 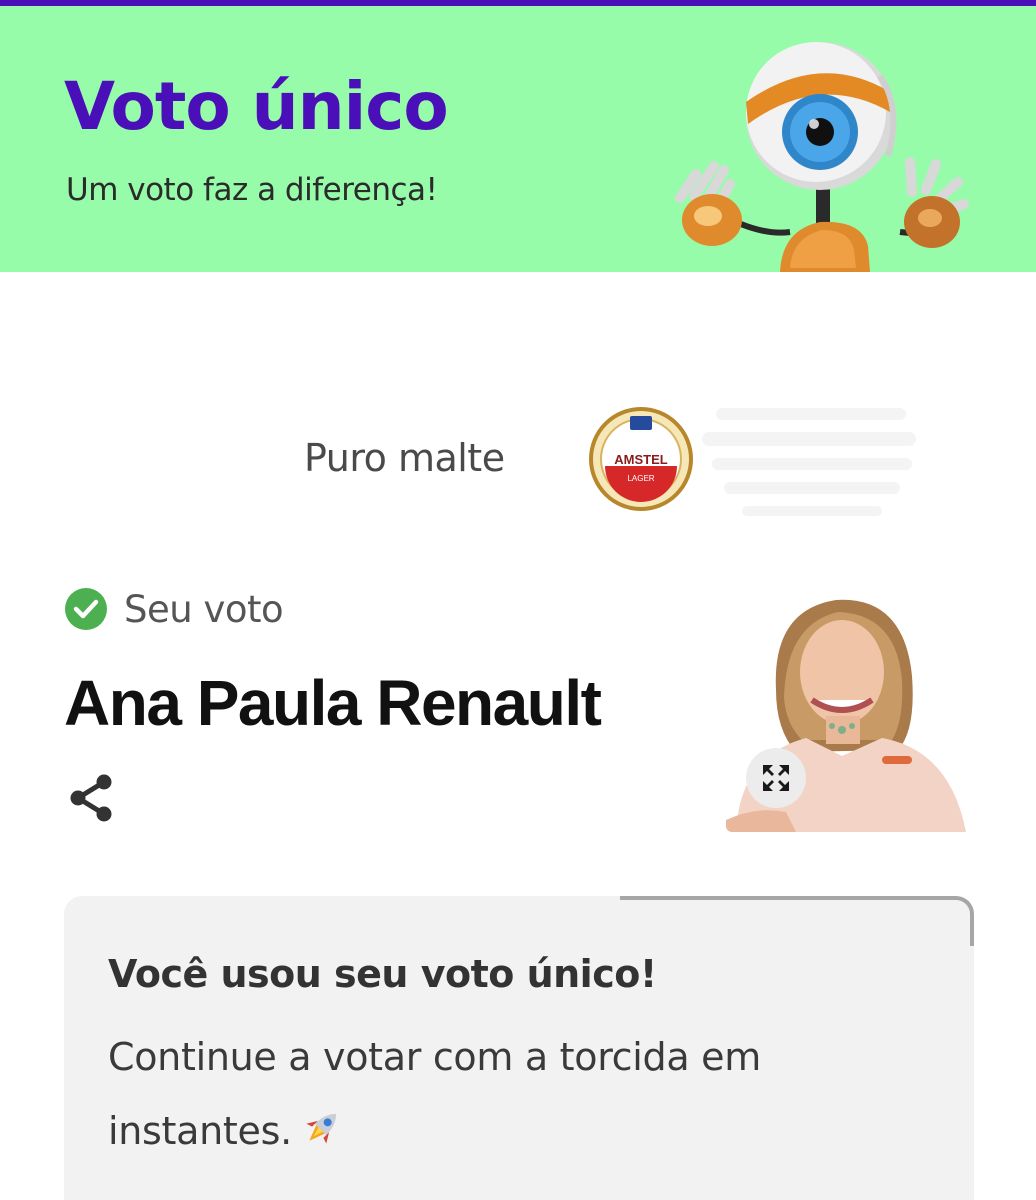 I want to click on sponsor-tagline: Puro malte, so click(x=404, y=458).